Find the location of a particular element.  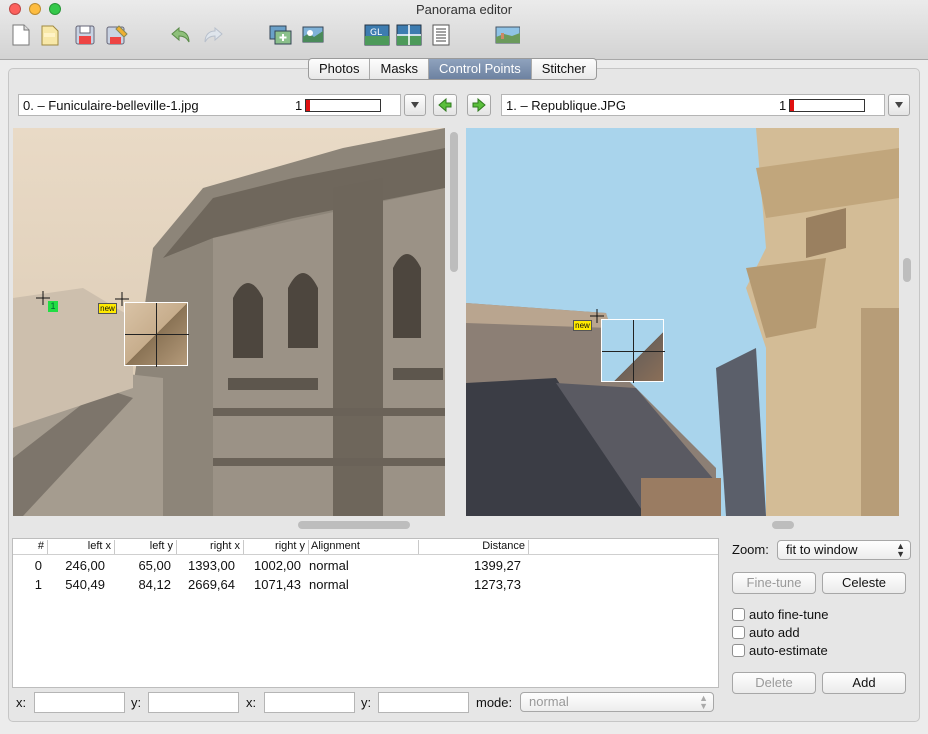

window-title: Panorama editor is located at coordinates (464, 9).